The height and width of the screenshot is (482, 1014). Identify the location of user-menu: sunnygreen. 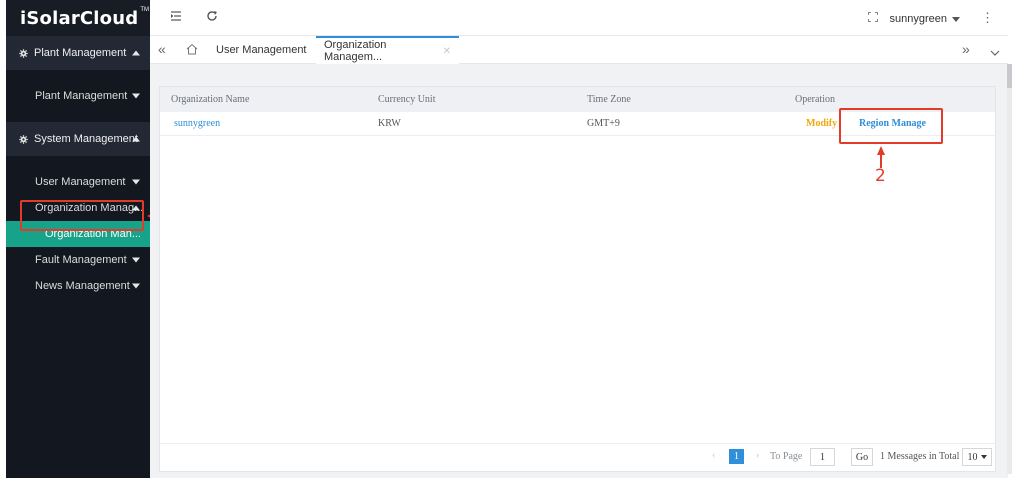
(924, 19).